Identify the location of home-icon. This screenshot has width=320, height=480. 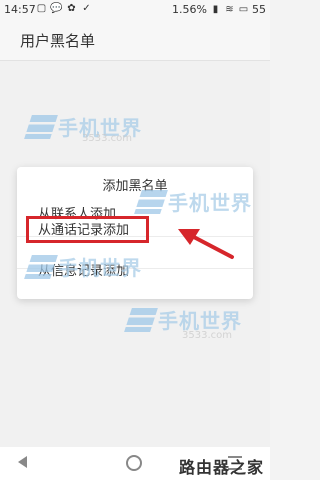
(134, 463).